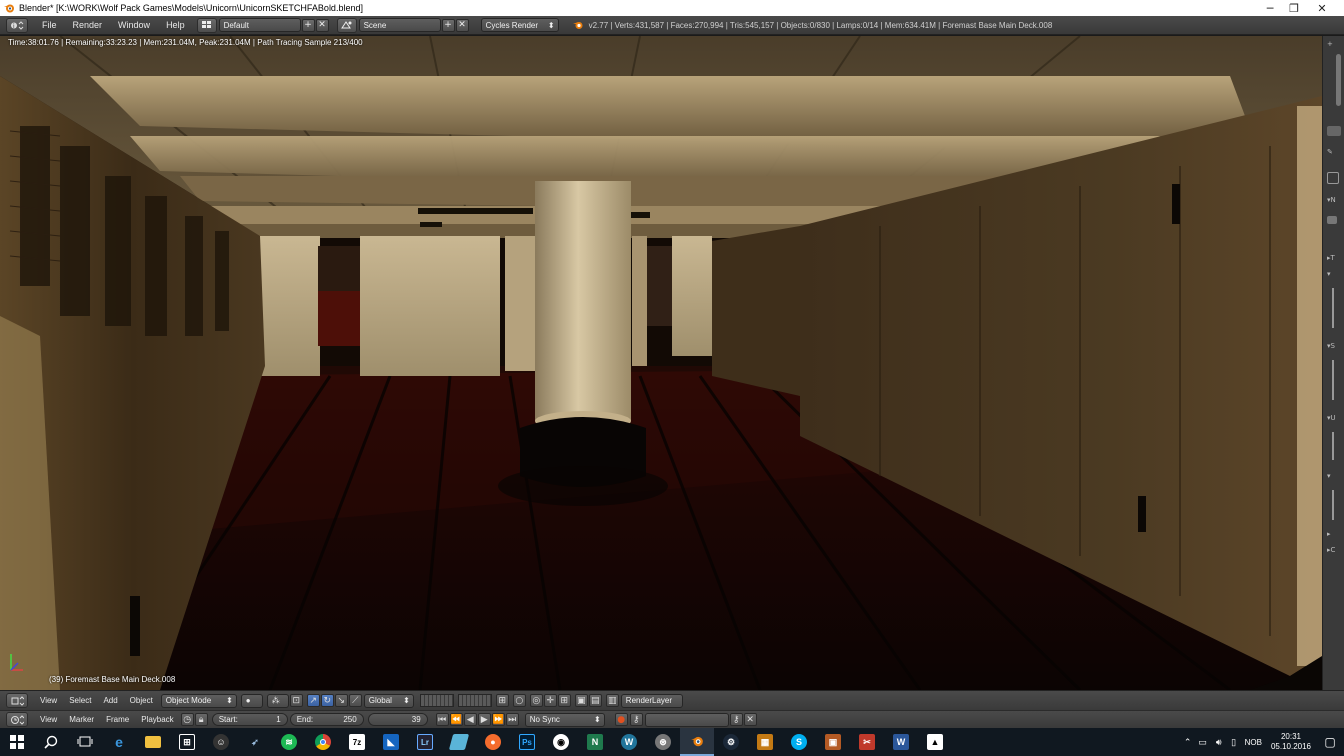 The height and width of the screenshot is (756, 1344). What do you see at coordinates (308, 25) in the screenshot?
I see `add-screen-button: +` at bounding box center [308, 25].